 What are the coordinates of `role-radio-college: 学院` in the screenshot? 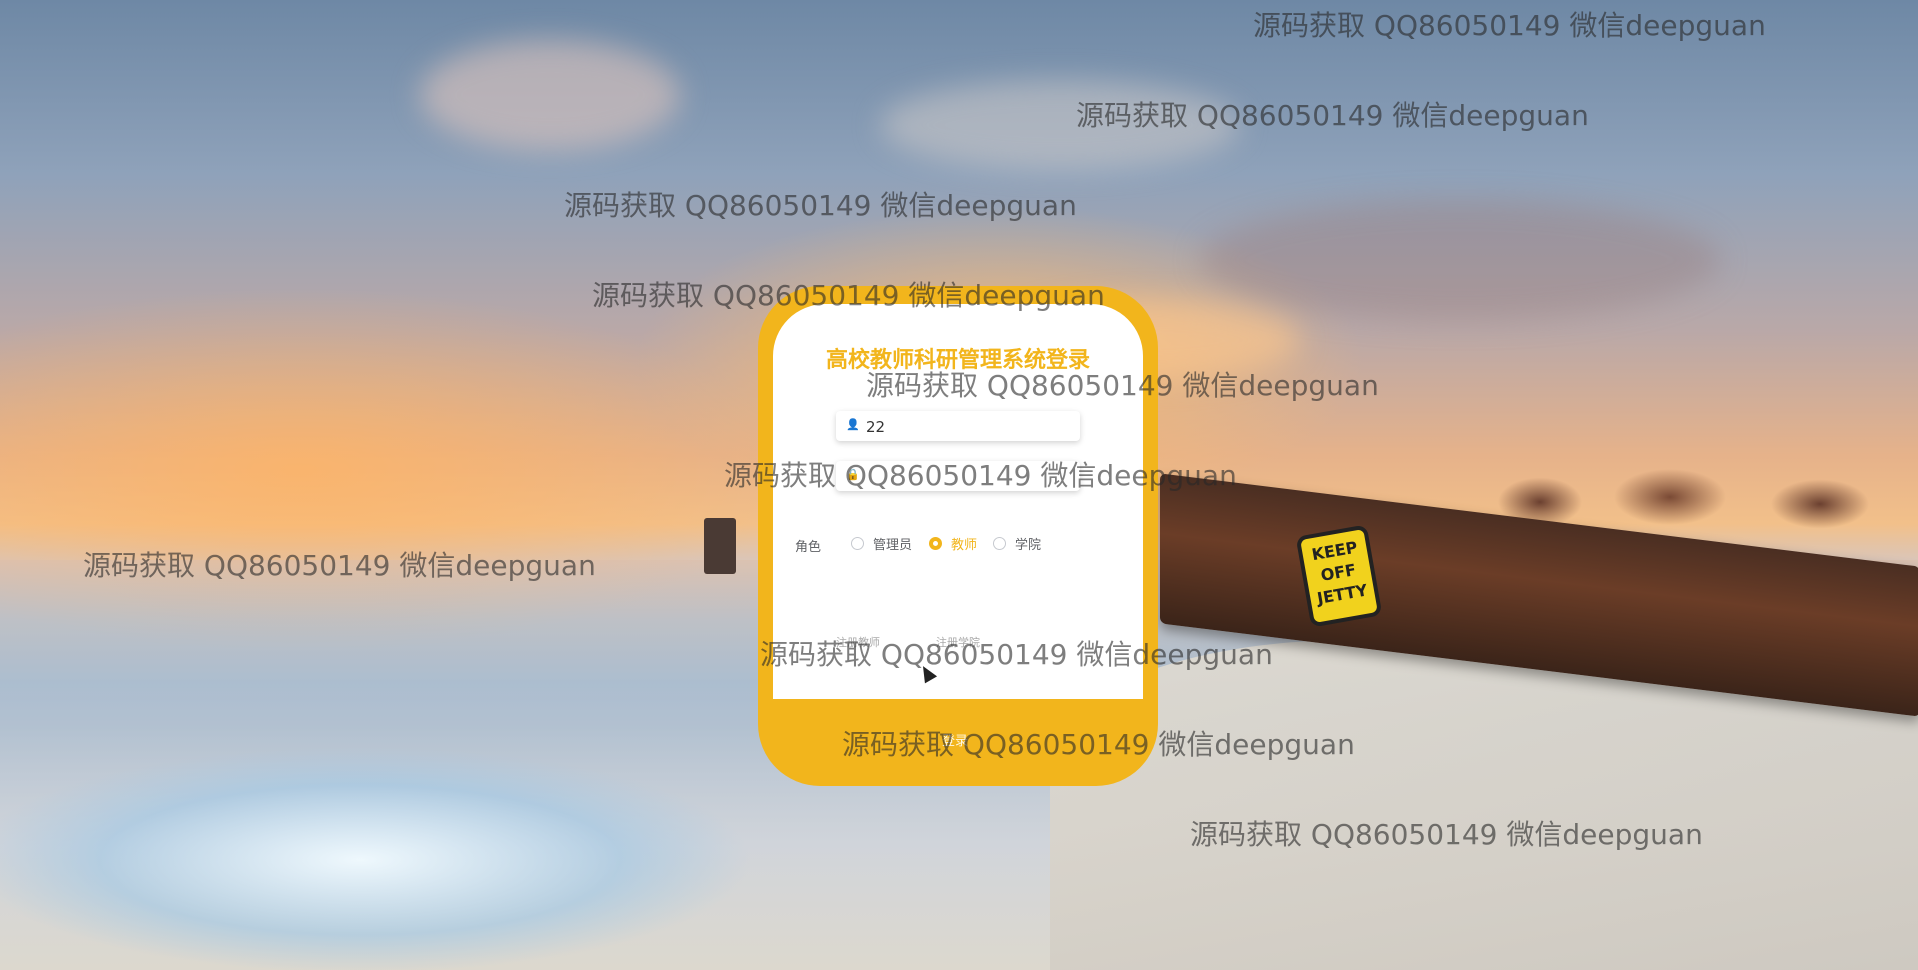 It's located at (1017, 543).